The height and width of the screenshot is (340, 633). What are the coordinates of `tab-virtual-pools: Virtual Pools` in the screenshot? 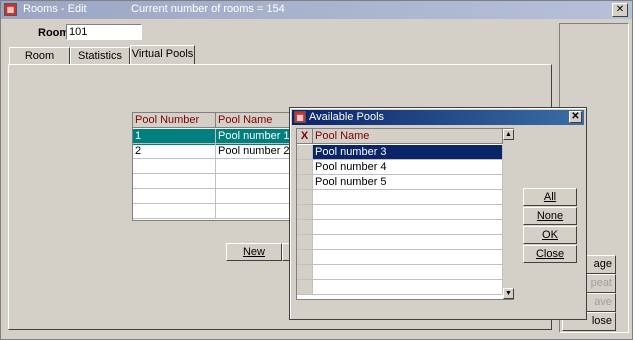 It's located at (162, 55).